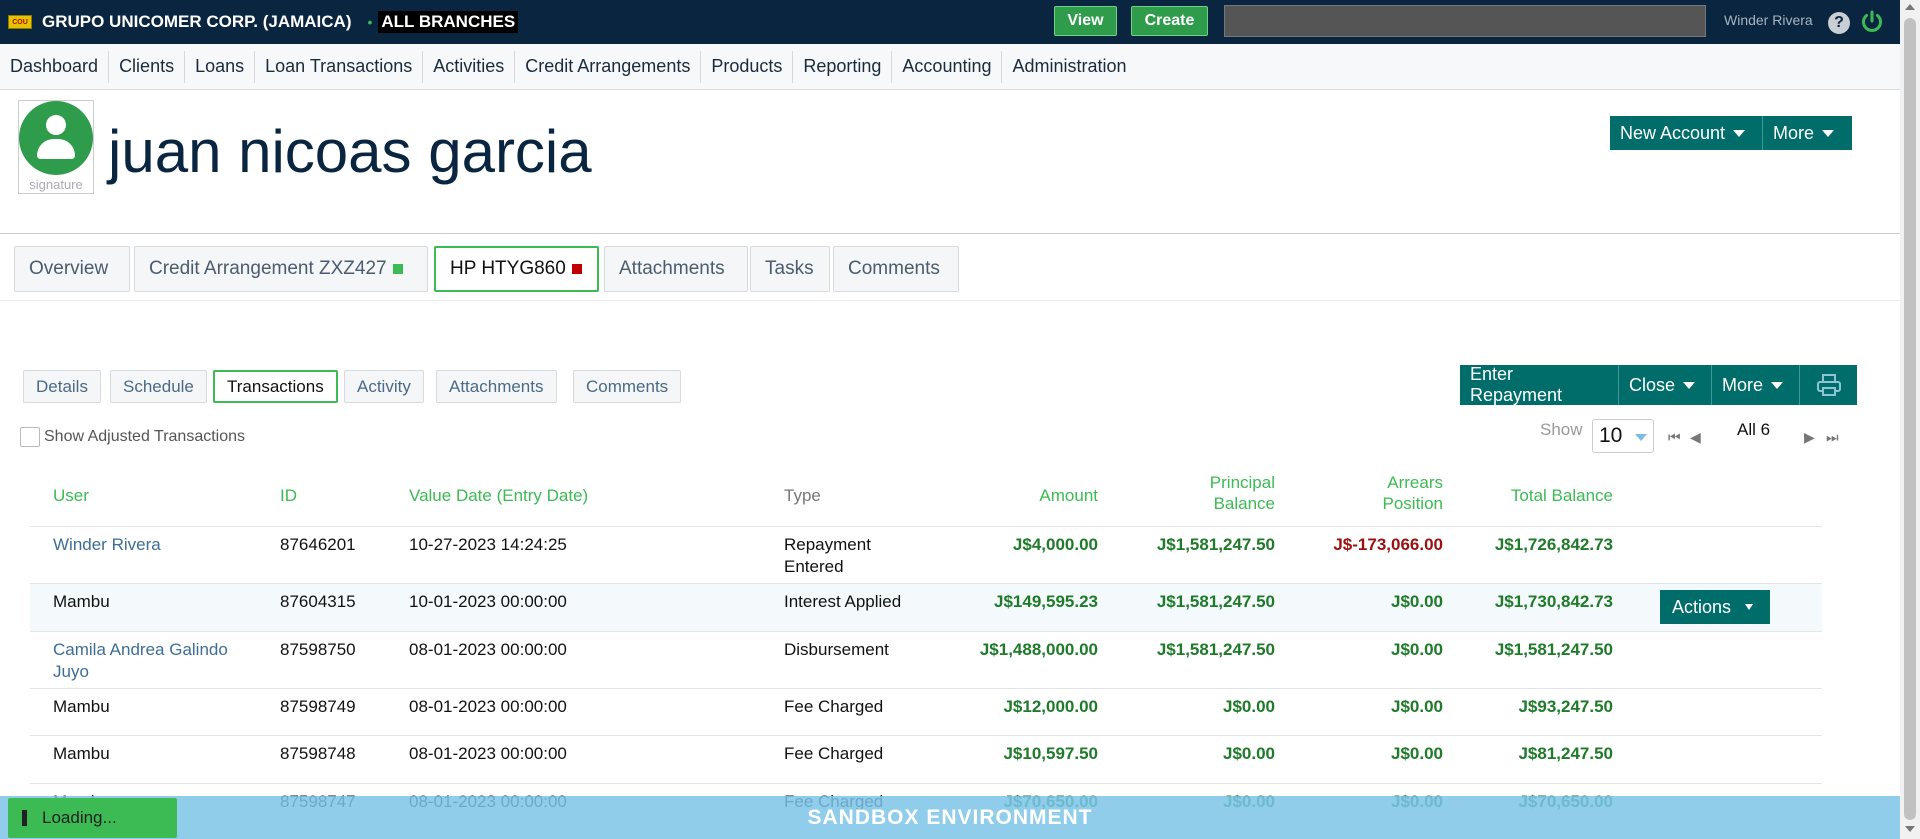 This screenshot has height=839, width=1920. Describe the element at coordinates (827, 556) in the screenshot. I see `row-type: Repayment Entered` at that location.